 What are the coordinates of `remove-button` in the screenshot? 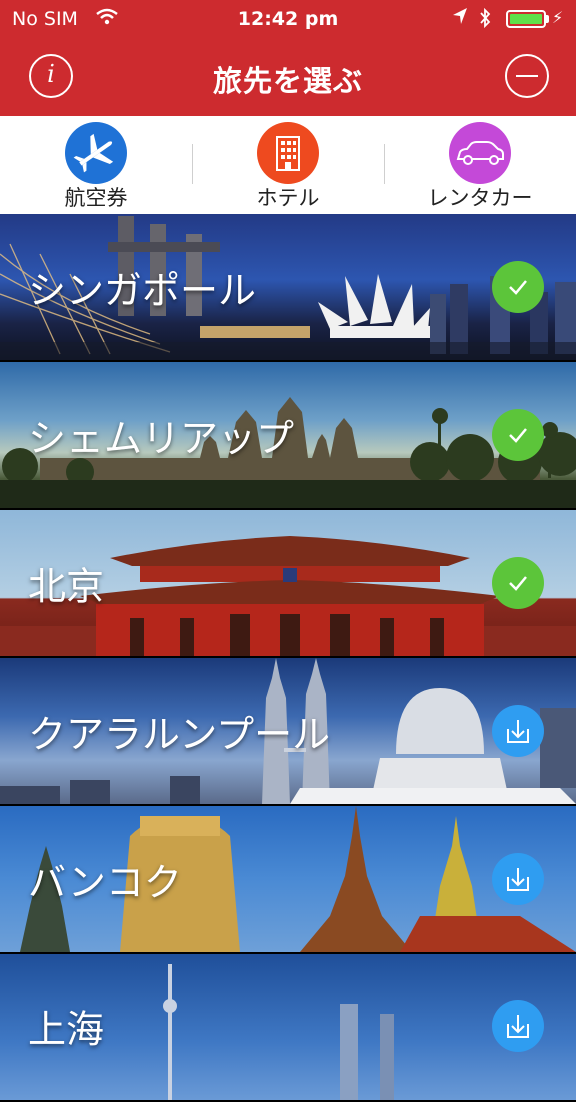 It's located at (527, 76).